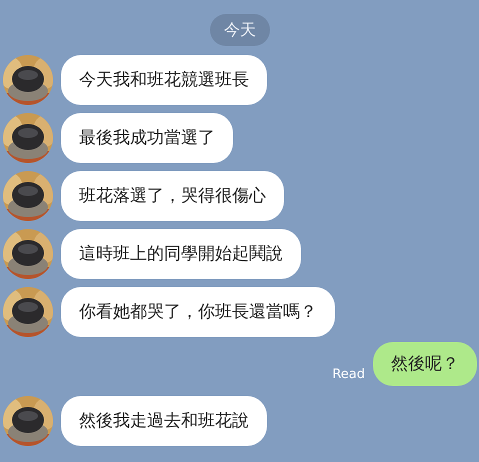  What do you see at coordinates (240, 30) in the screenshot?
I see `date-label: 今天` at bounding box center [240, 30].